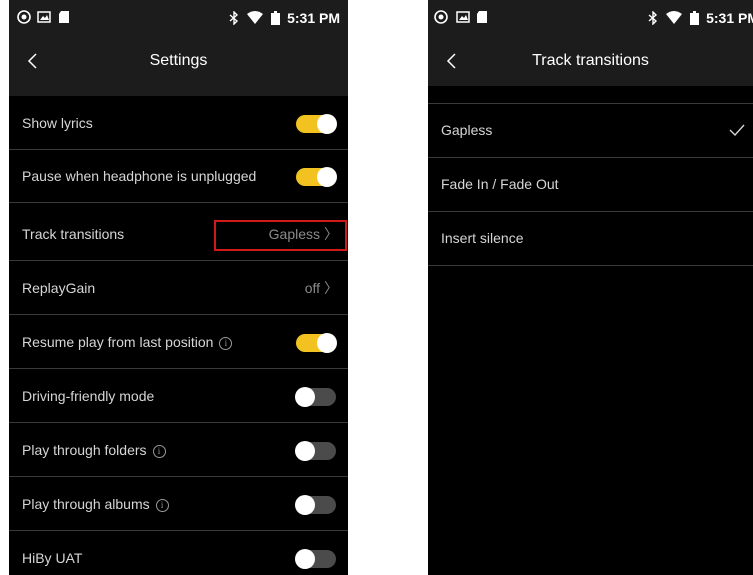 The width and height of the screenshot is (753, 575). What do you see at coordinates (178, 396) in the screenshot?
I see `setting-driving-mode: Driving-friendly mode` at bounding box center [178, 396].